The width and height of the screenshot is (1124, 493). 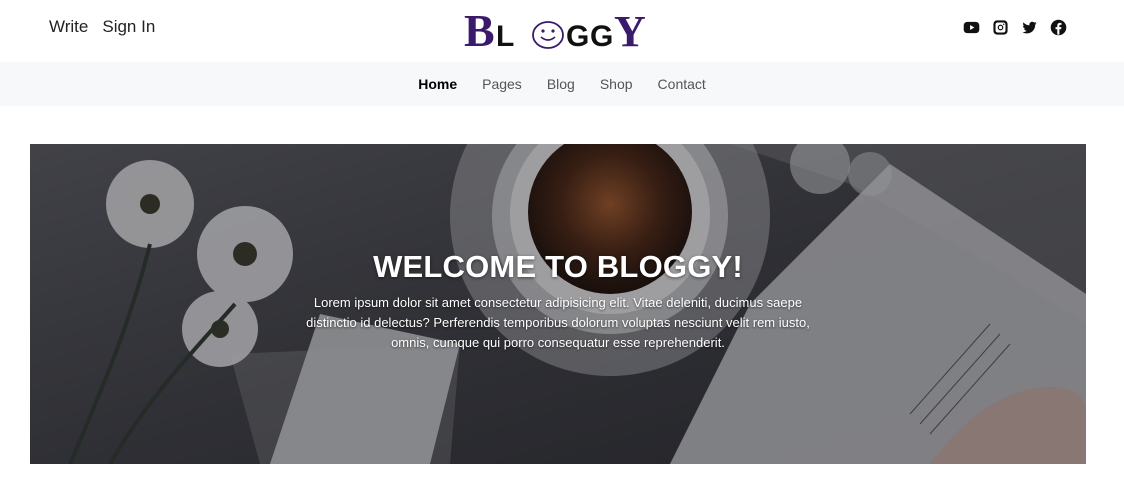 What do you see at coordinates (1029, 27) in the screenshot?
I see `twitter-icon` at bounding box center [1029, 27].